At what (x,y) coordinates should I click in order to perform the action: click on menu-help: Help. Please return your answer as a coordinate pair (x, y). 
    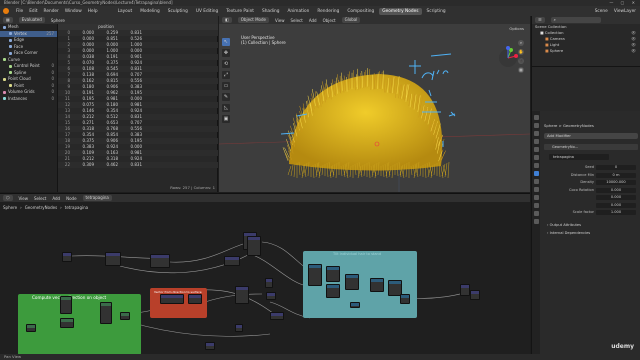
    Looking at the image, I should click on (93, 11).